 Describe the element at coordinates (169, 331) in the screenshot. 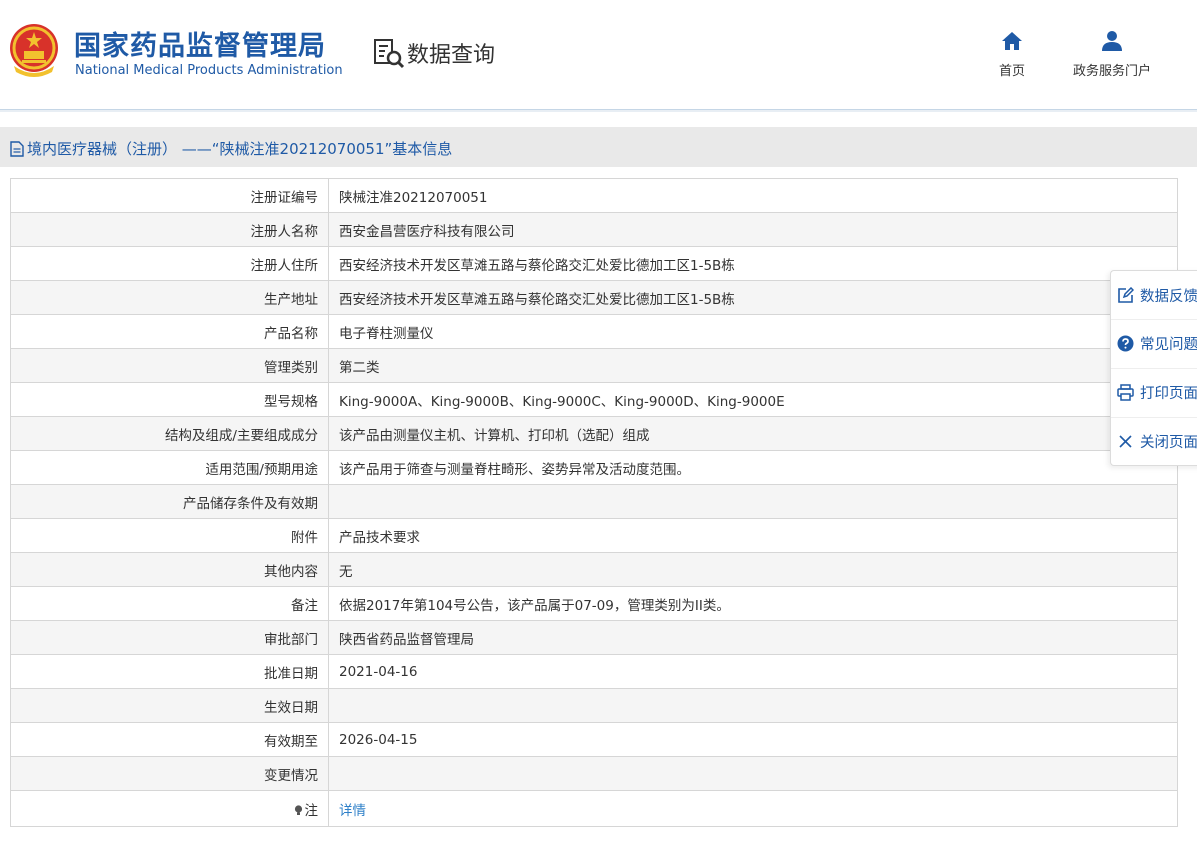

I see `field-label: 产品名称` at that location.